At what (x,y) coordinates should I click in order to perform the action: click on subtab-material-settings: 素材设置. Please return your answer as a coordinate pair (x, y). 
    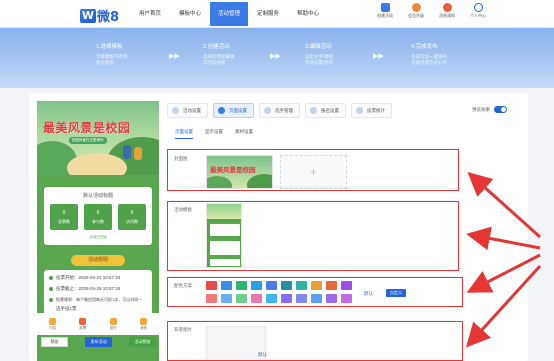
    Looking at the image, I should click on (244, 134).